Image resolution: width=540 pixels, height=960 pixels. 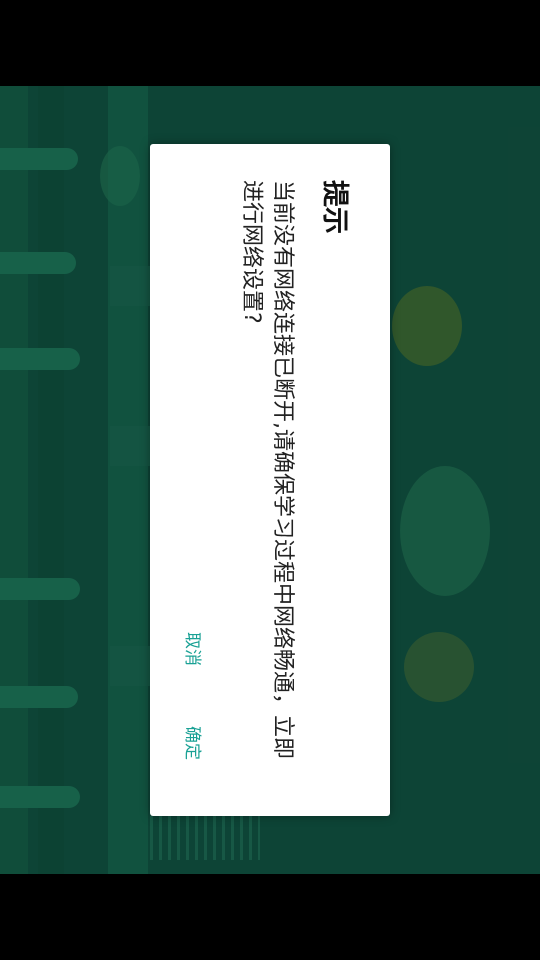 What do you see at coordinates (267, 469) in the screenshot?
I see `dialog-message: 当前没有网络连接已断开,请确保学习过程中网络畅通，立即进行网络设置?` at bounding box center [267, 469].